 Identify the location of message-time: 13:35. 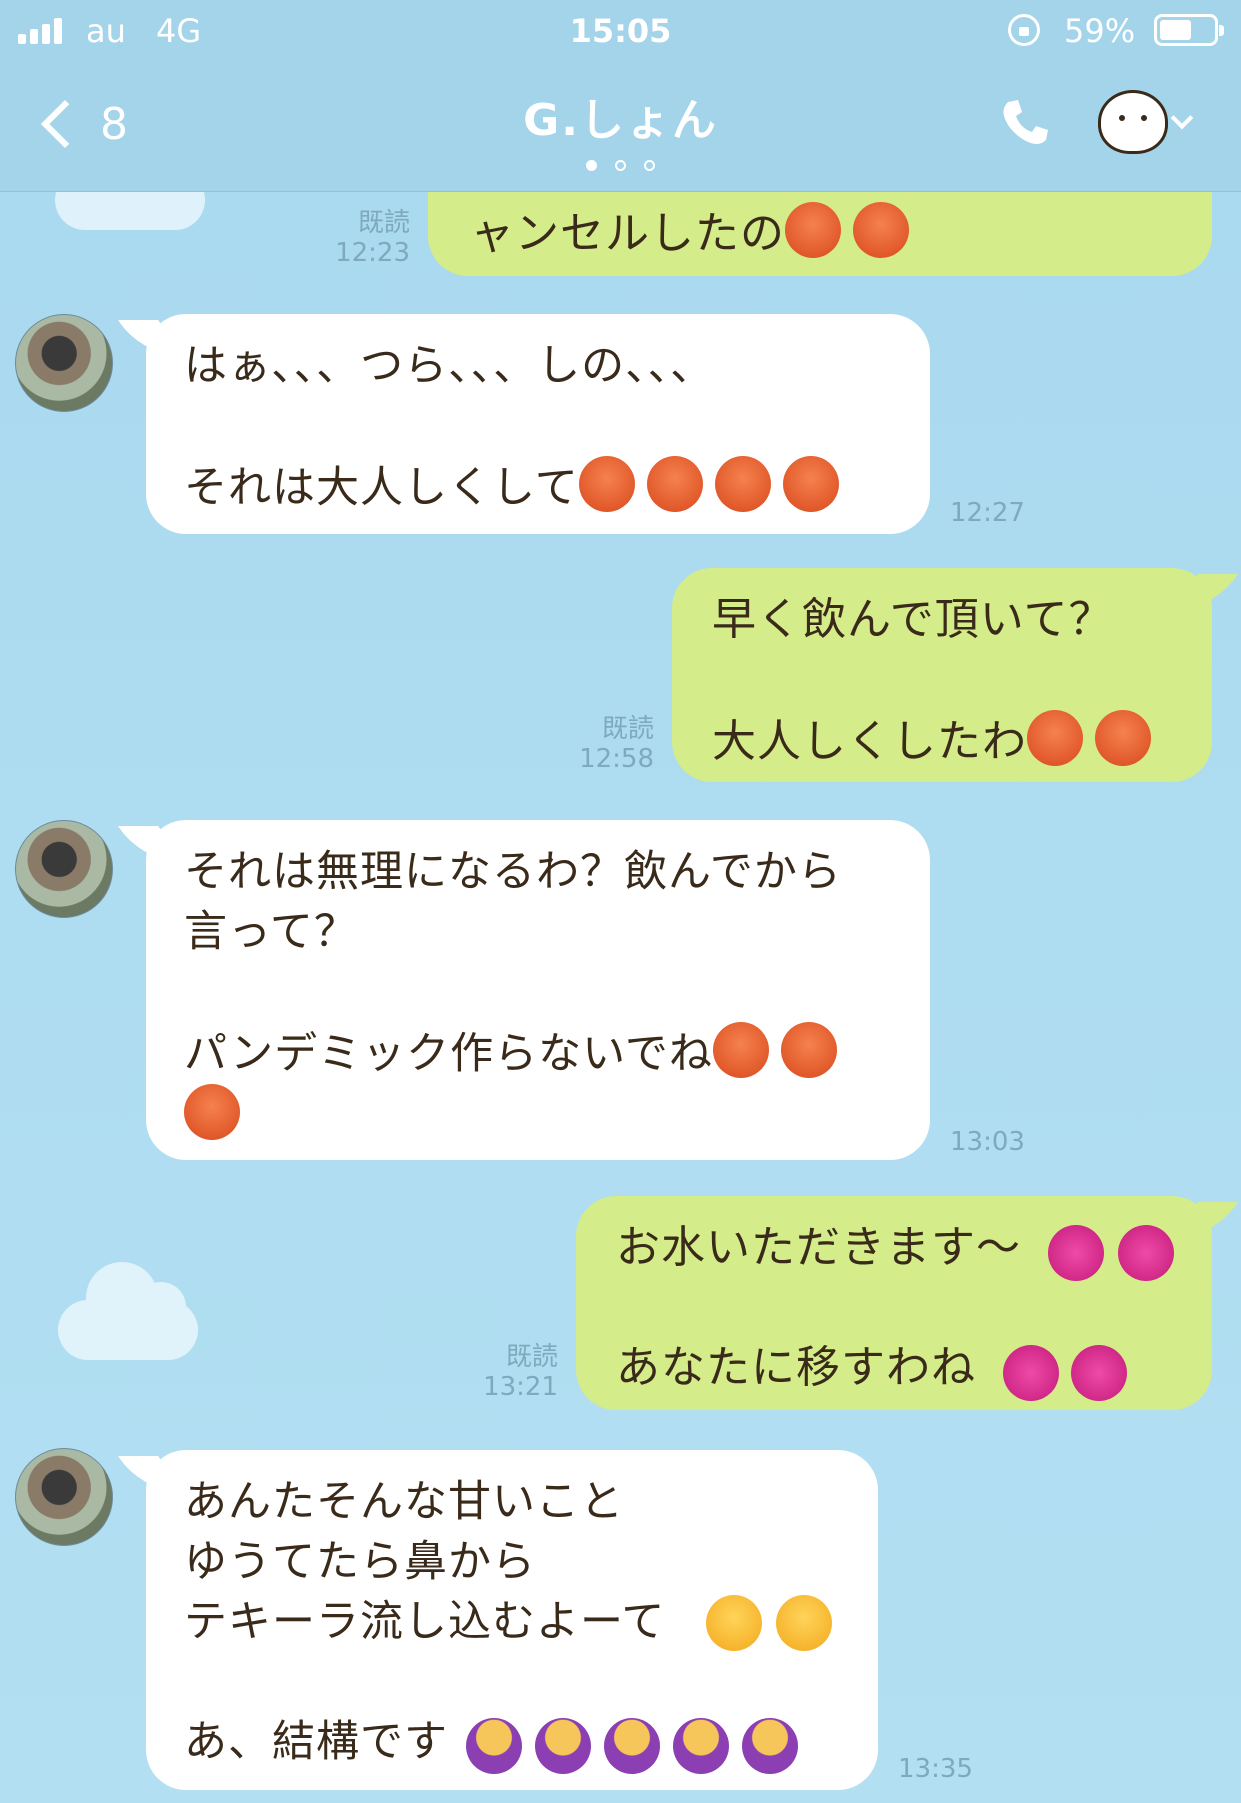
(935, 1769).